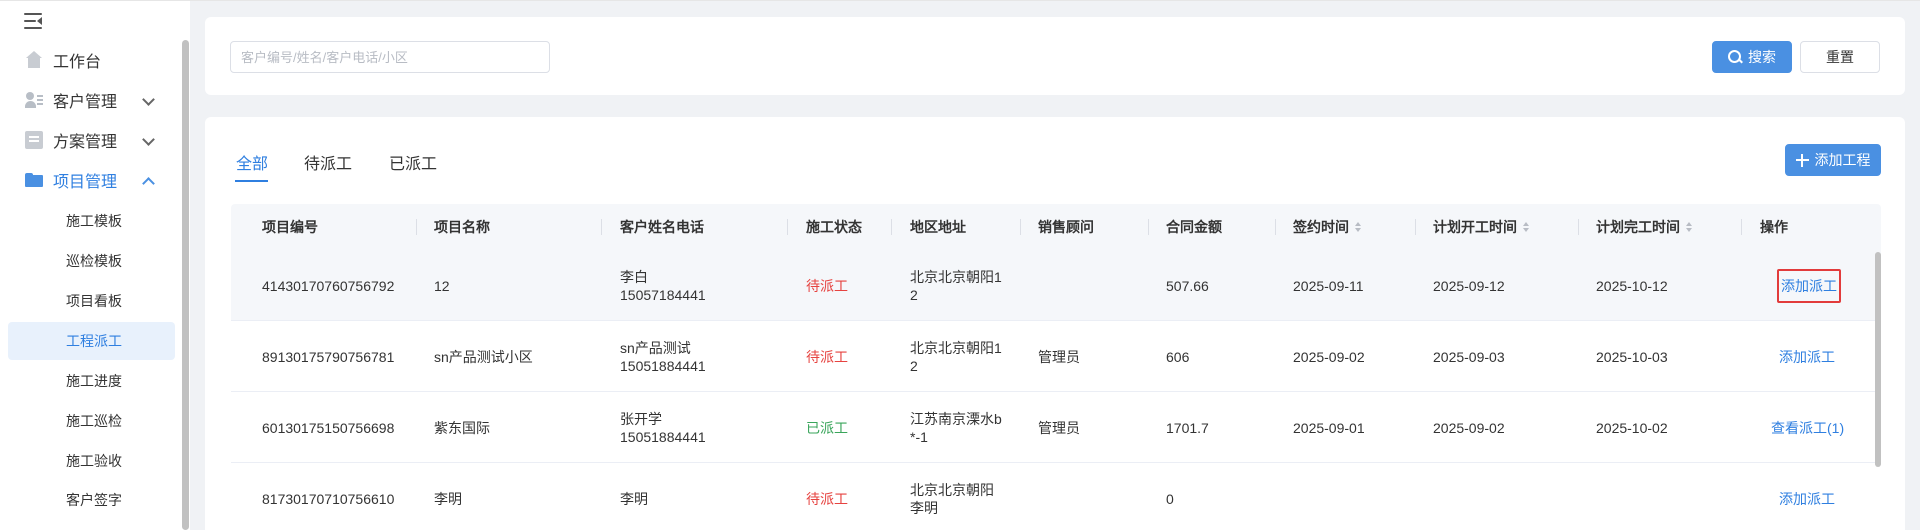  Describe the element at coordinates (413, 162) in the screenshot. I see `tab-dispatched: 已派工` at that location.